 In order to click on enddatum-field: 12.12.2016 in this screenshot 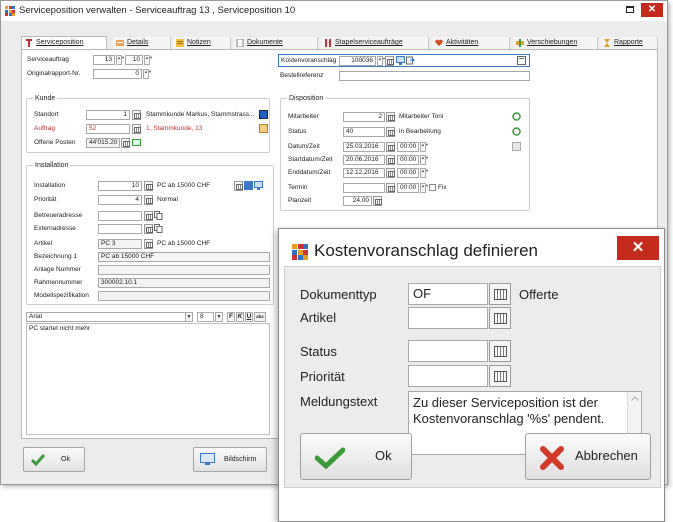, I will do `click(364, 173)`.